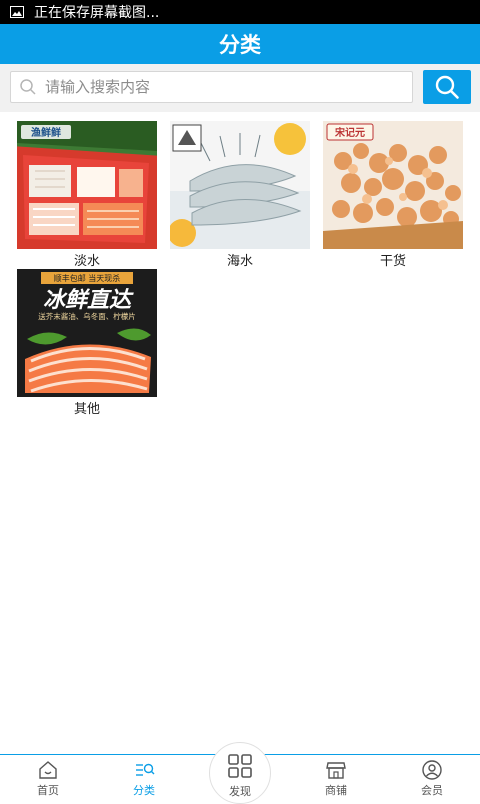 Image resolution: width=480 pixels, height=804 pixels. I want to click on nav-item-home: 首页, so click(48, 777).